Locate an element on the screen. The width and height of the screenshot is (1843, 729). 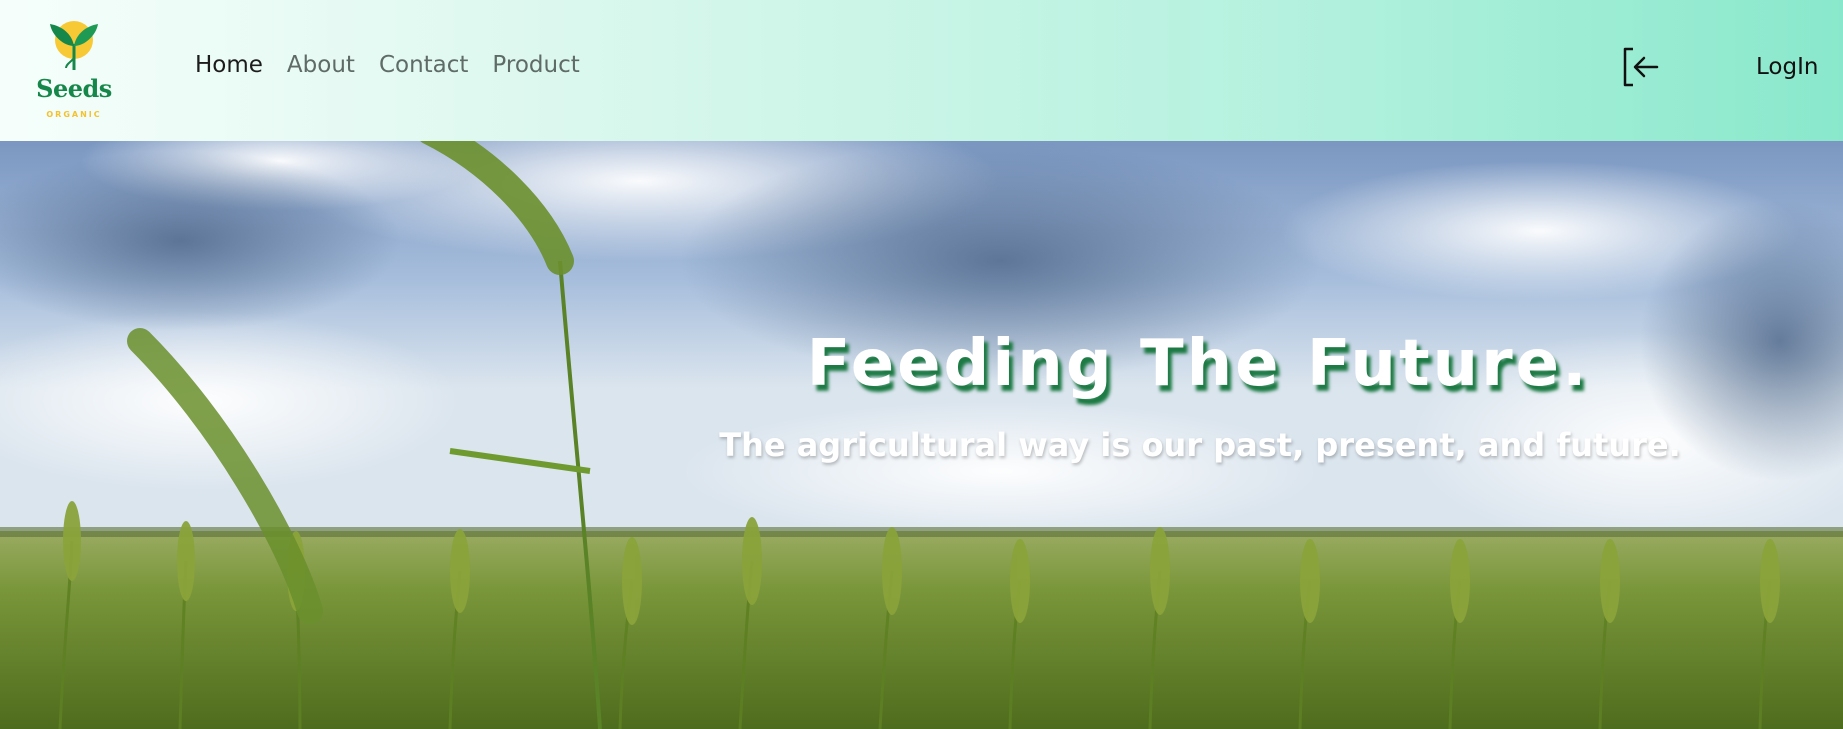
sprout-sun-icon is located at coordinates (74, 46).